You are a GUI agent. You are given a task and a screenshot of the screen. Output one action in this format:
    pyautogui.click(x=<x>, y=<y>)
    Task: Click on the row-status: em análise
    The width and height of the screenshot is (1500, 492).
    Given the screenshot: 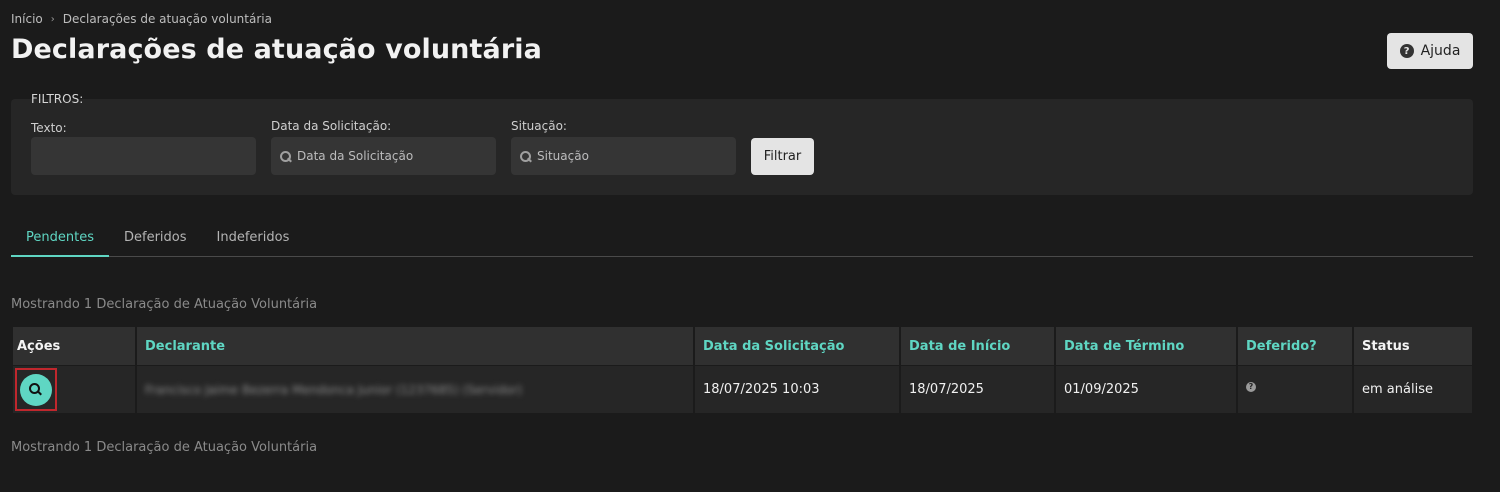 What is the action you would take?
    pyautogui.click(x=1397, y=389)
    